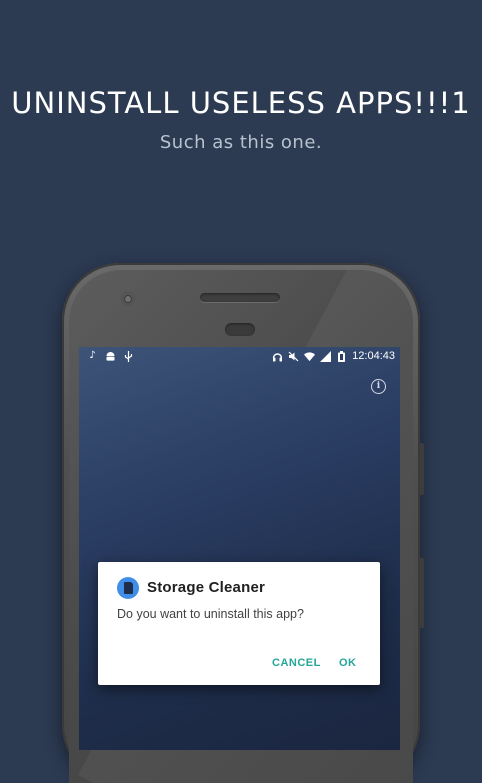  Describe the element at coordinates (293, 356) in the screenshot. I see `muted-icon` at that location.